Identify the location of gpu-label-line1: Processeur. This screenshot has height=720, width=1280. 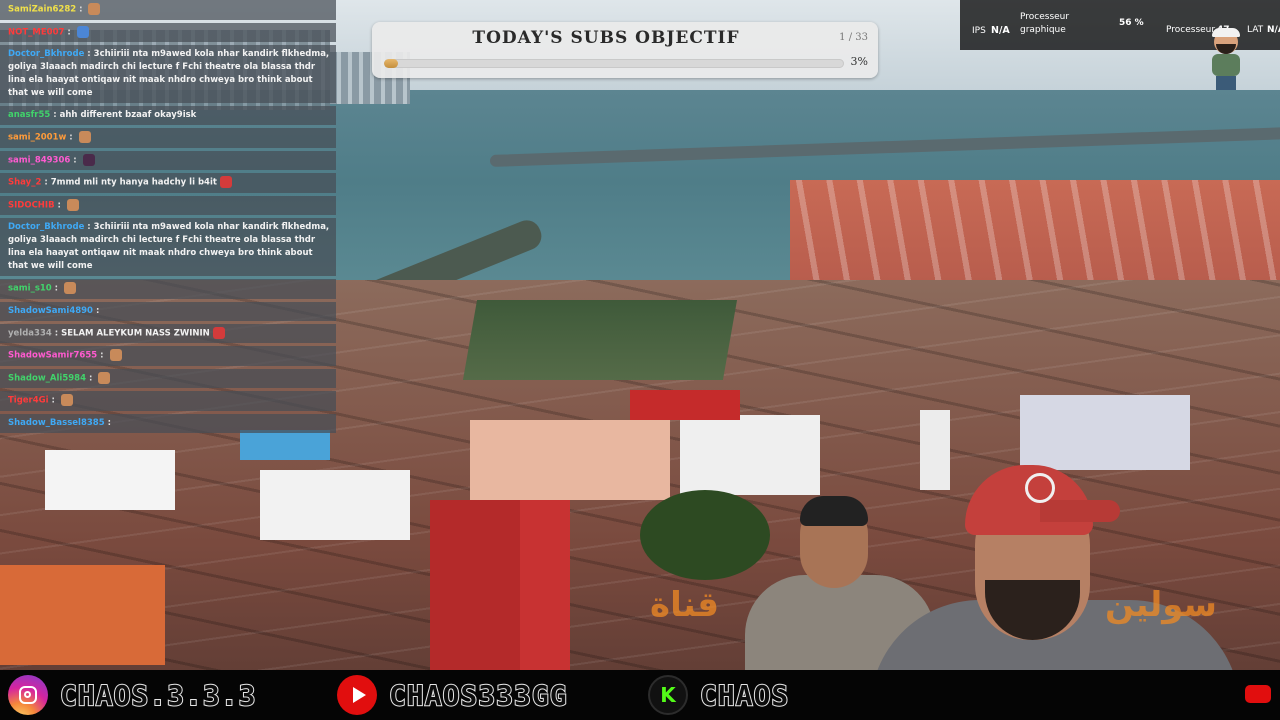
(1045, 17).